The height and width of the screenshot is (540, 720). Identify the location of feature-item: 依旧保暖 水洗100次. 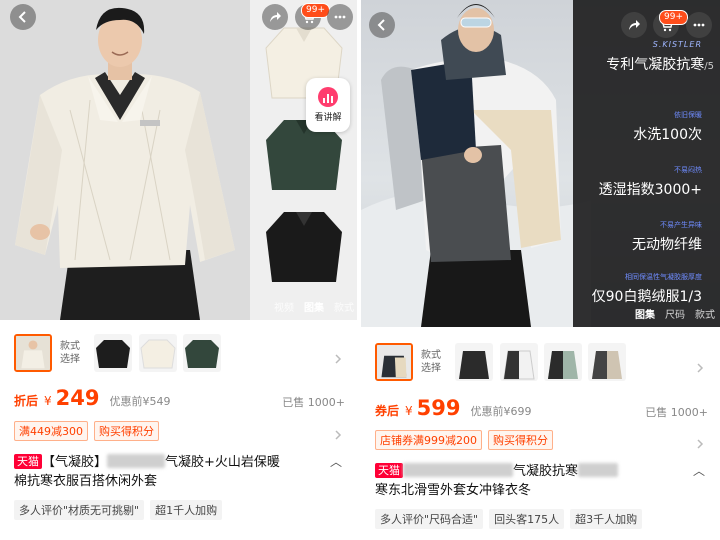
(667, 127).